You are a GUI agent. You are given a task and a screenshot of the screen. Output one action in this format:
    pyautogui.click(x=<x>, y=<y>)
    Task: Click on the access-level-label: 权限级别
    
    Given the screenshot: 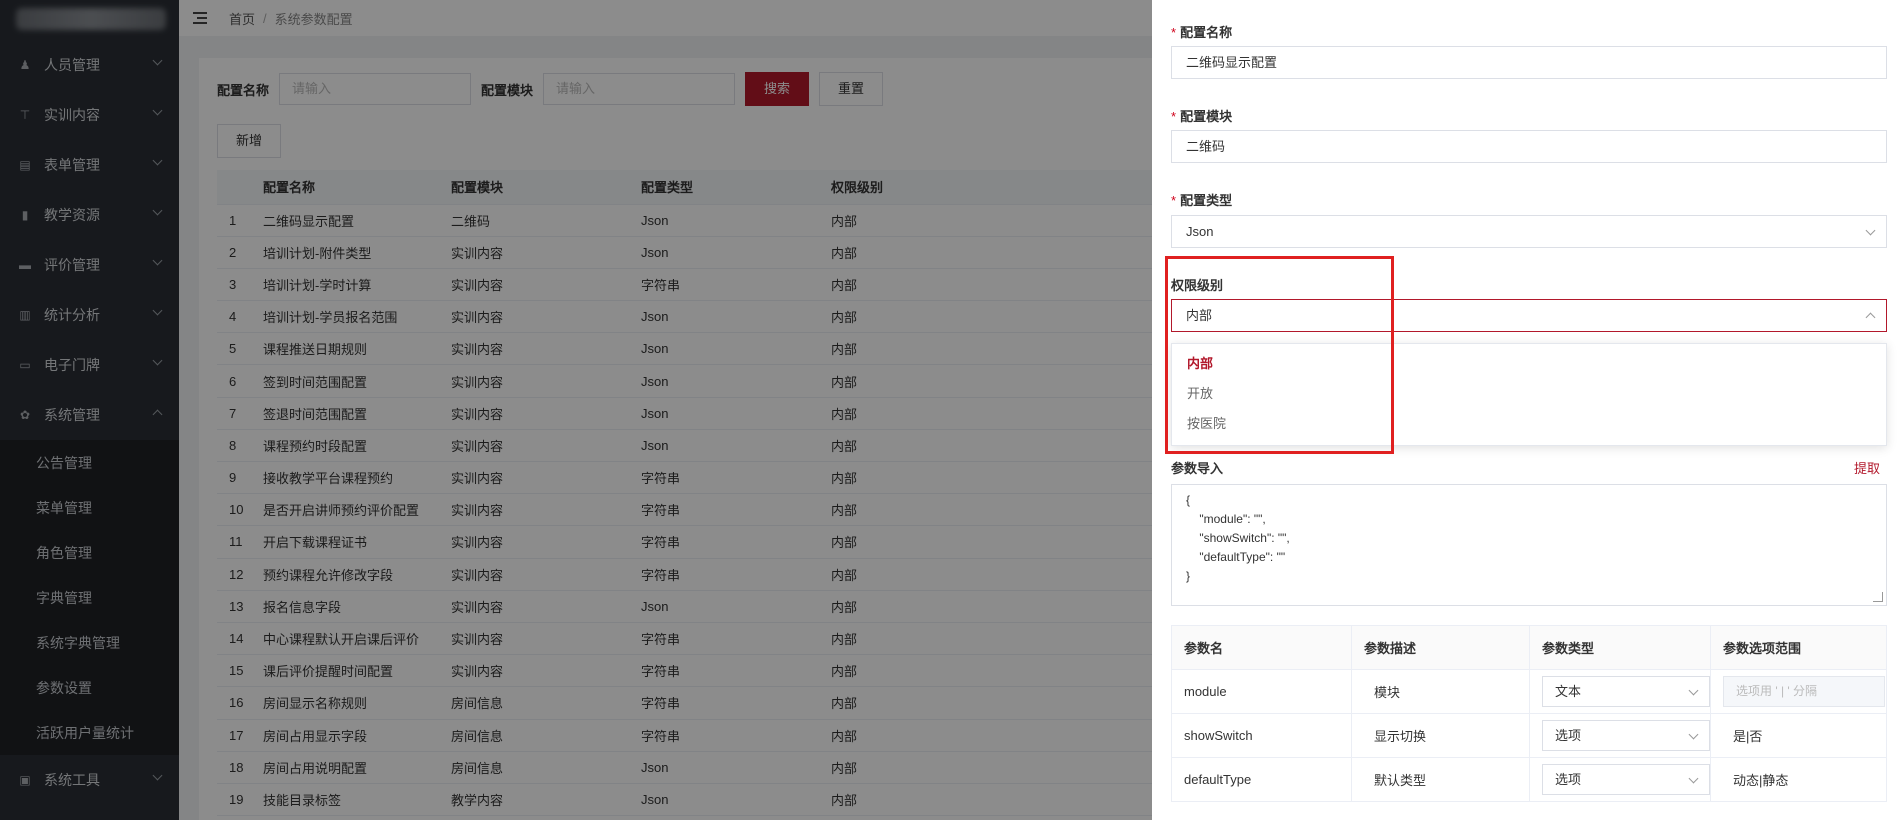 What is the action you would take?
    pyautogui.click(x=1197, y=285)
    